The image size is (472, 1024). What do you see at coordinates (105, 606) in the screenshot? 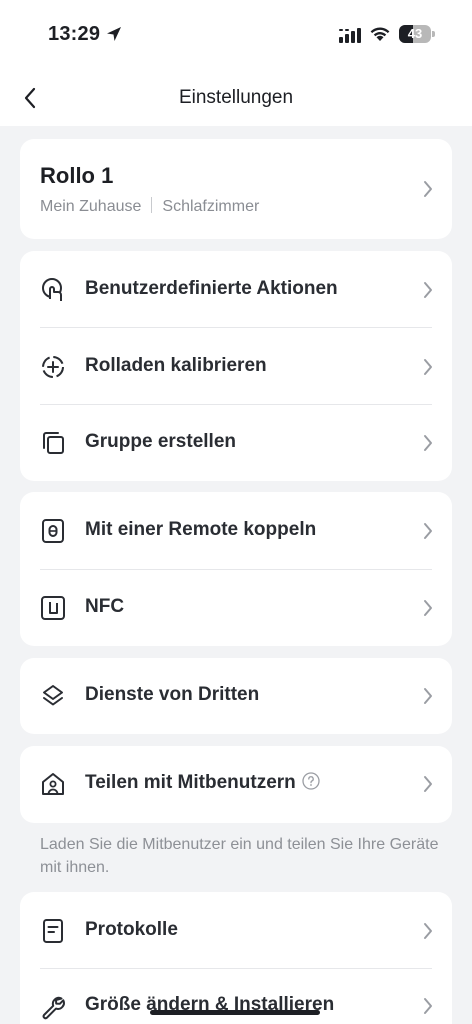
I see `row-label: NFC` at bounding box center [105, 606].